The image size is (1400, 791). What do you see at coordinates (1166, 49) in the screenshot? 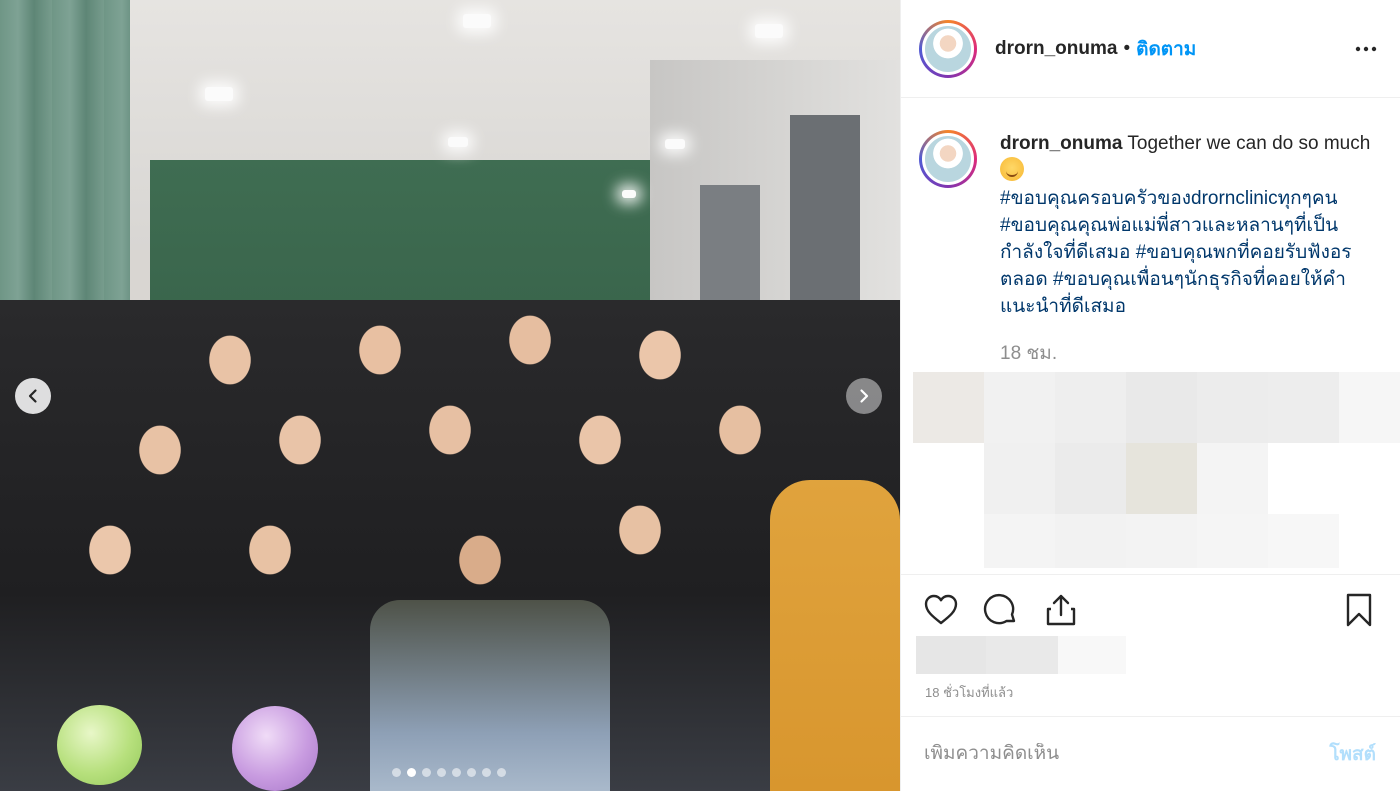
I see `follow-button: ติดตาม` at bounding box center [1166, 49].